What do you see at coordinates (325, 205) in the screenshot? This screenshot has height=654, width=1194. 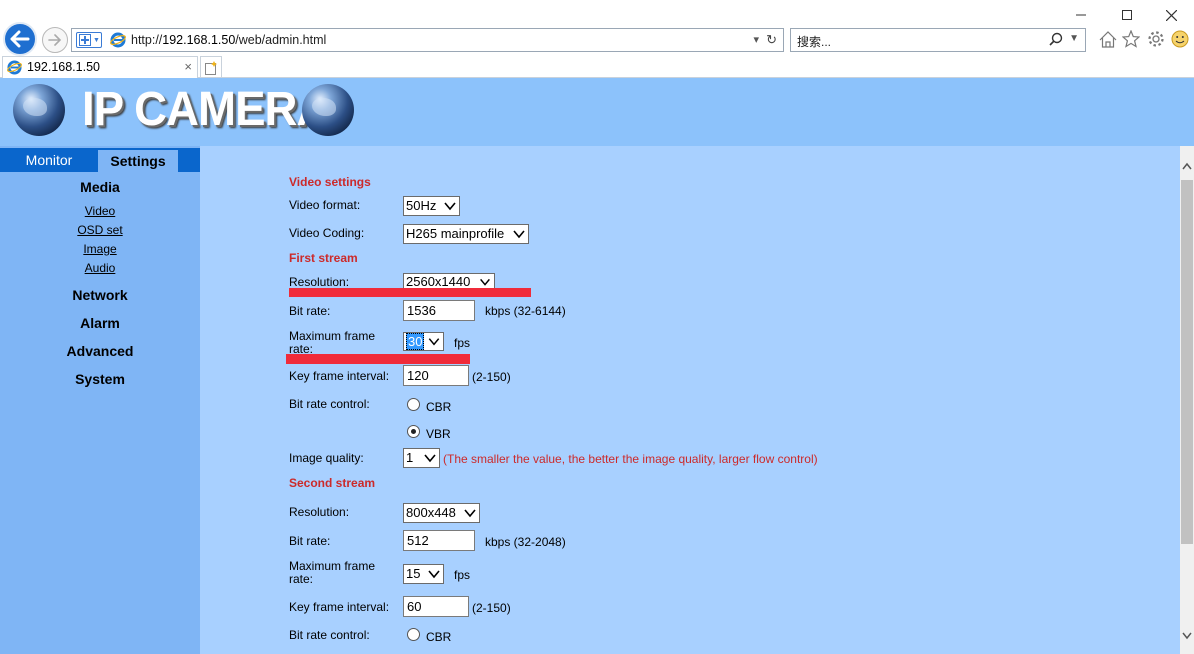 I see `video-format-label: Video format:` at bounding box center [325, 205].